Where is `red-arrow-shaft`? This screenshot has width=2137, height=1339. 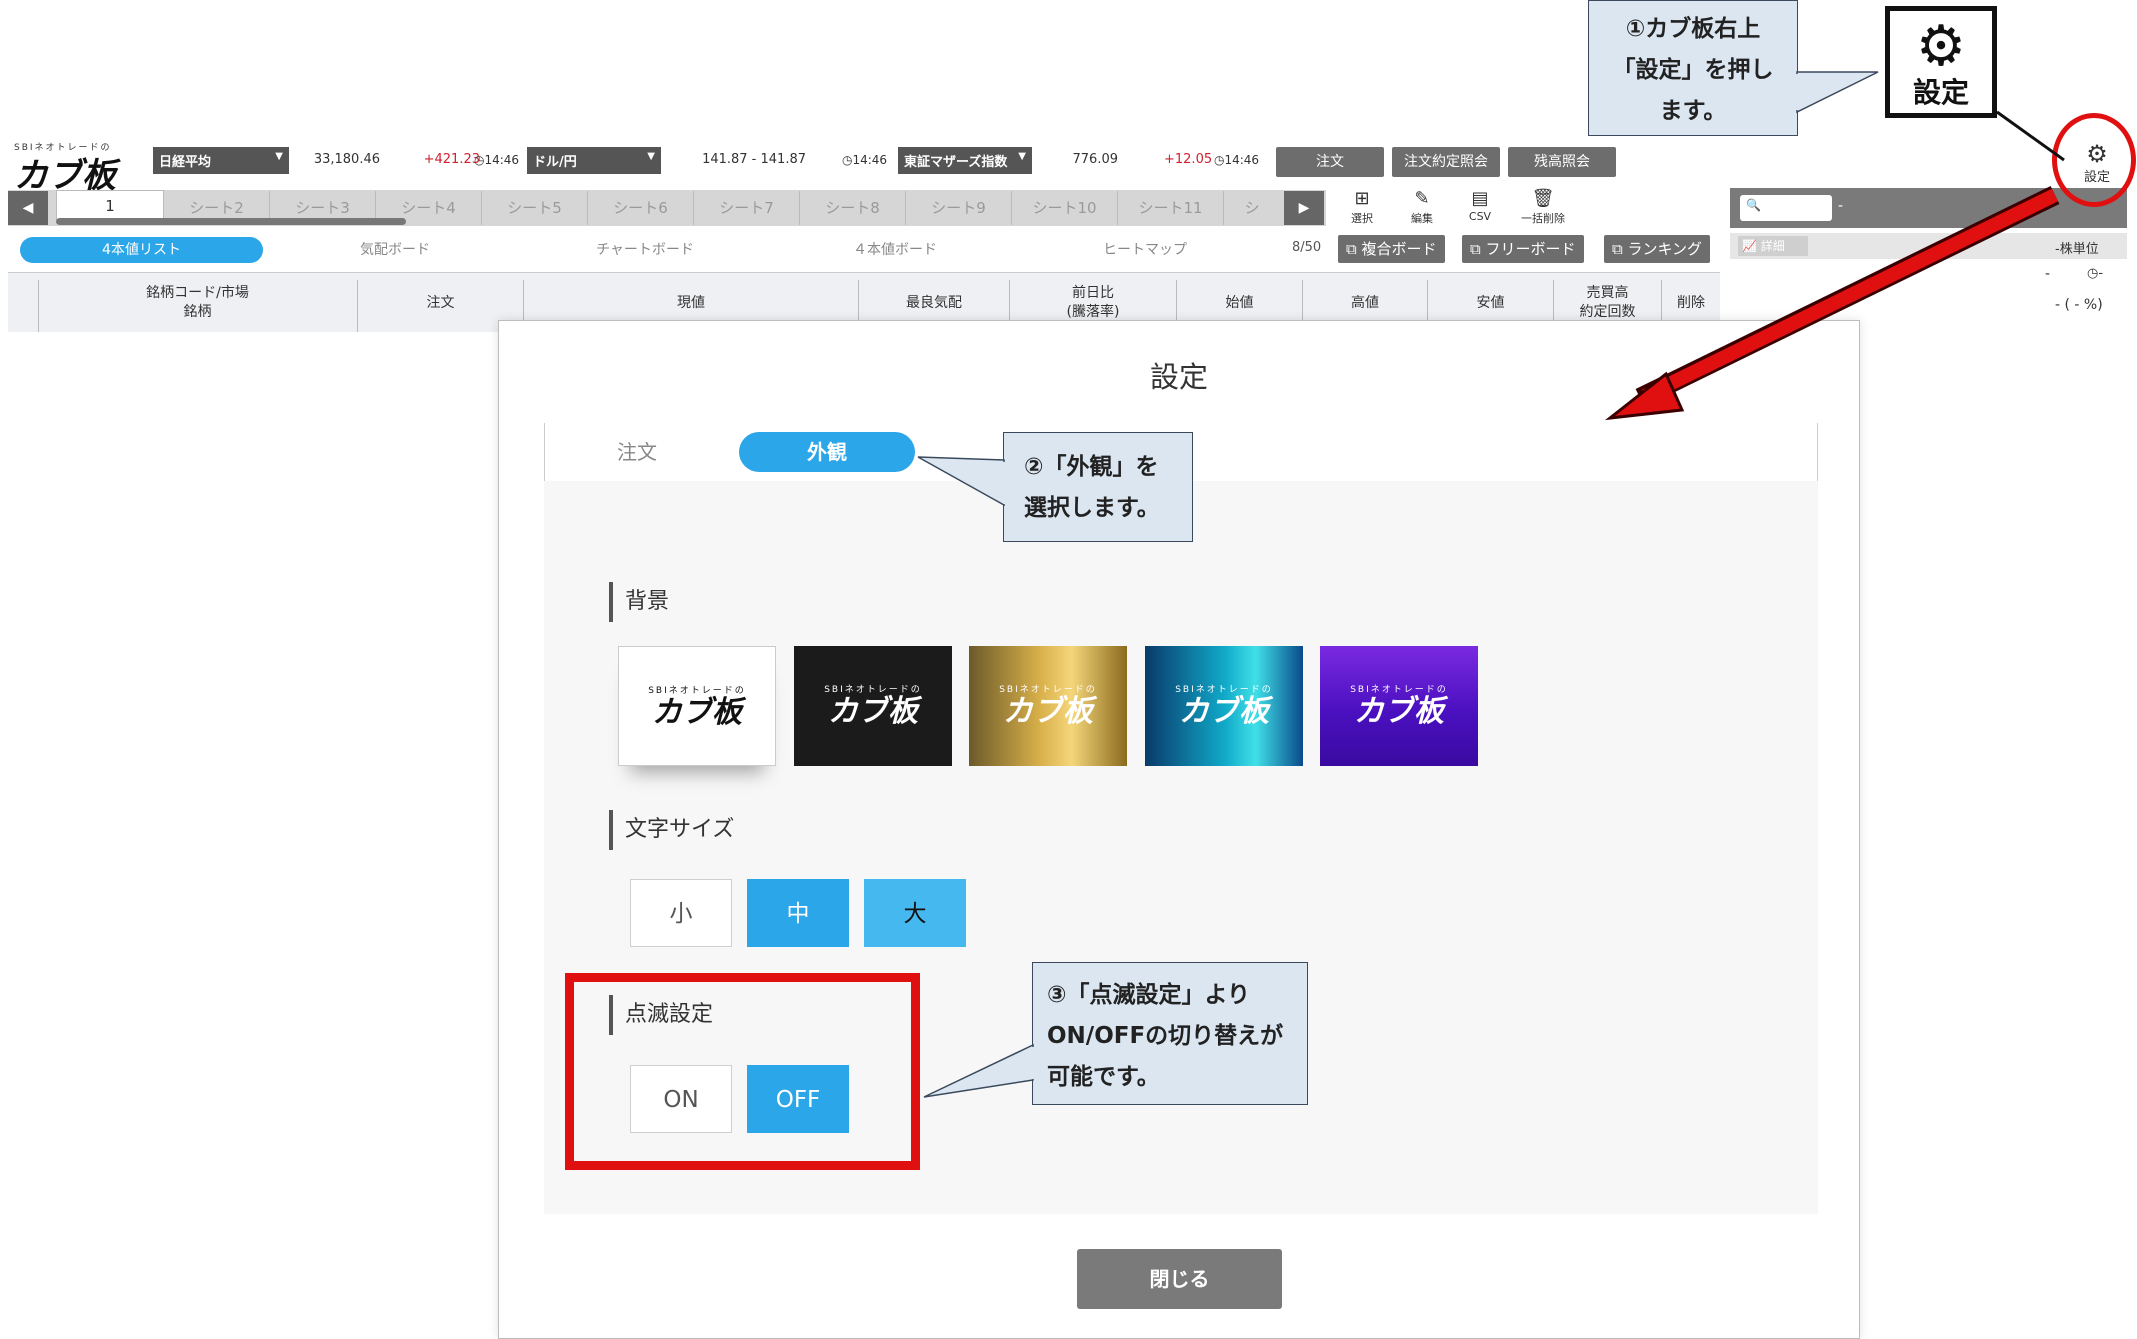
red-arrow-shaft is located at coordinates (1850, 295).